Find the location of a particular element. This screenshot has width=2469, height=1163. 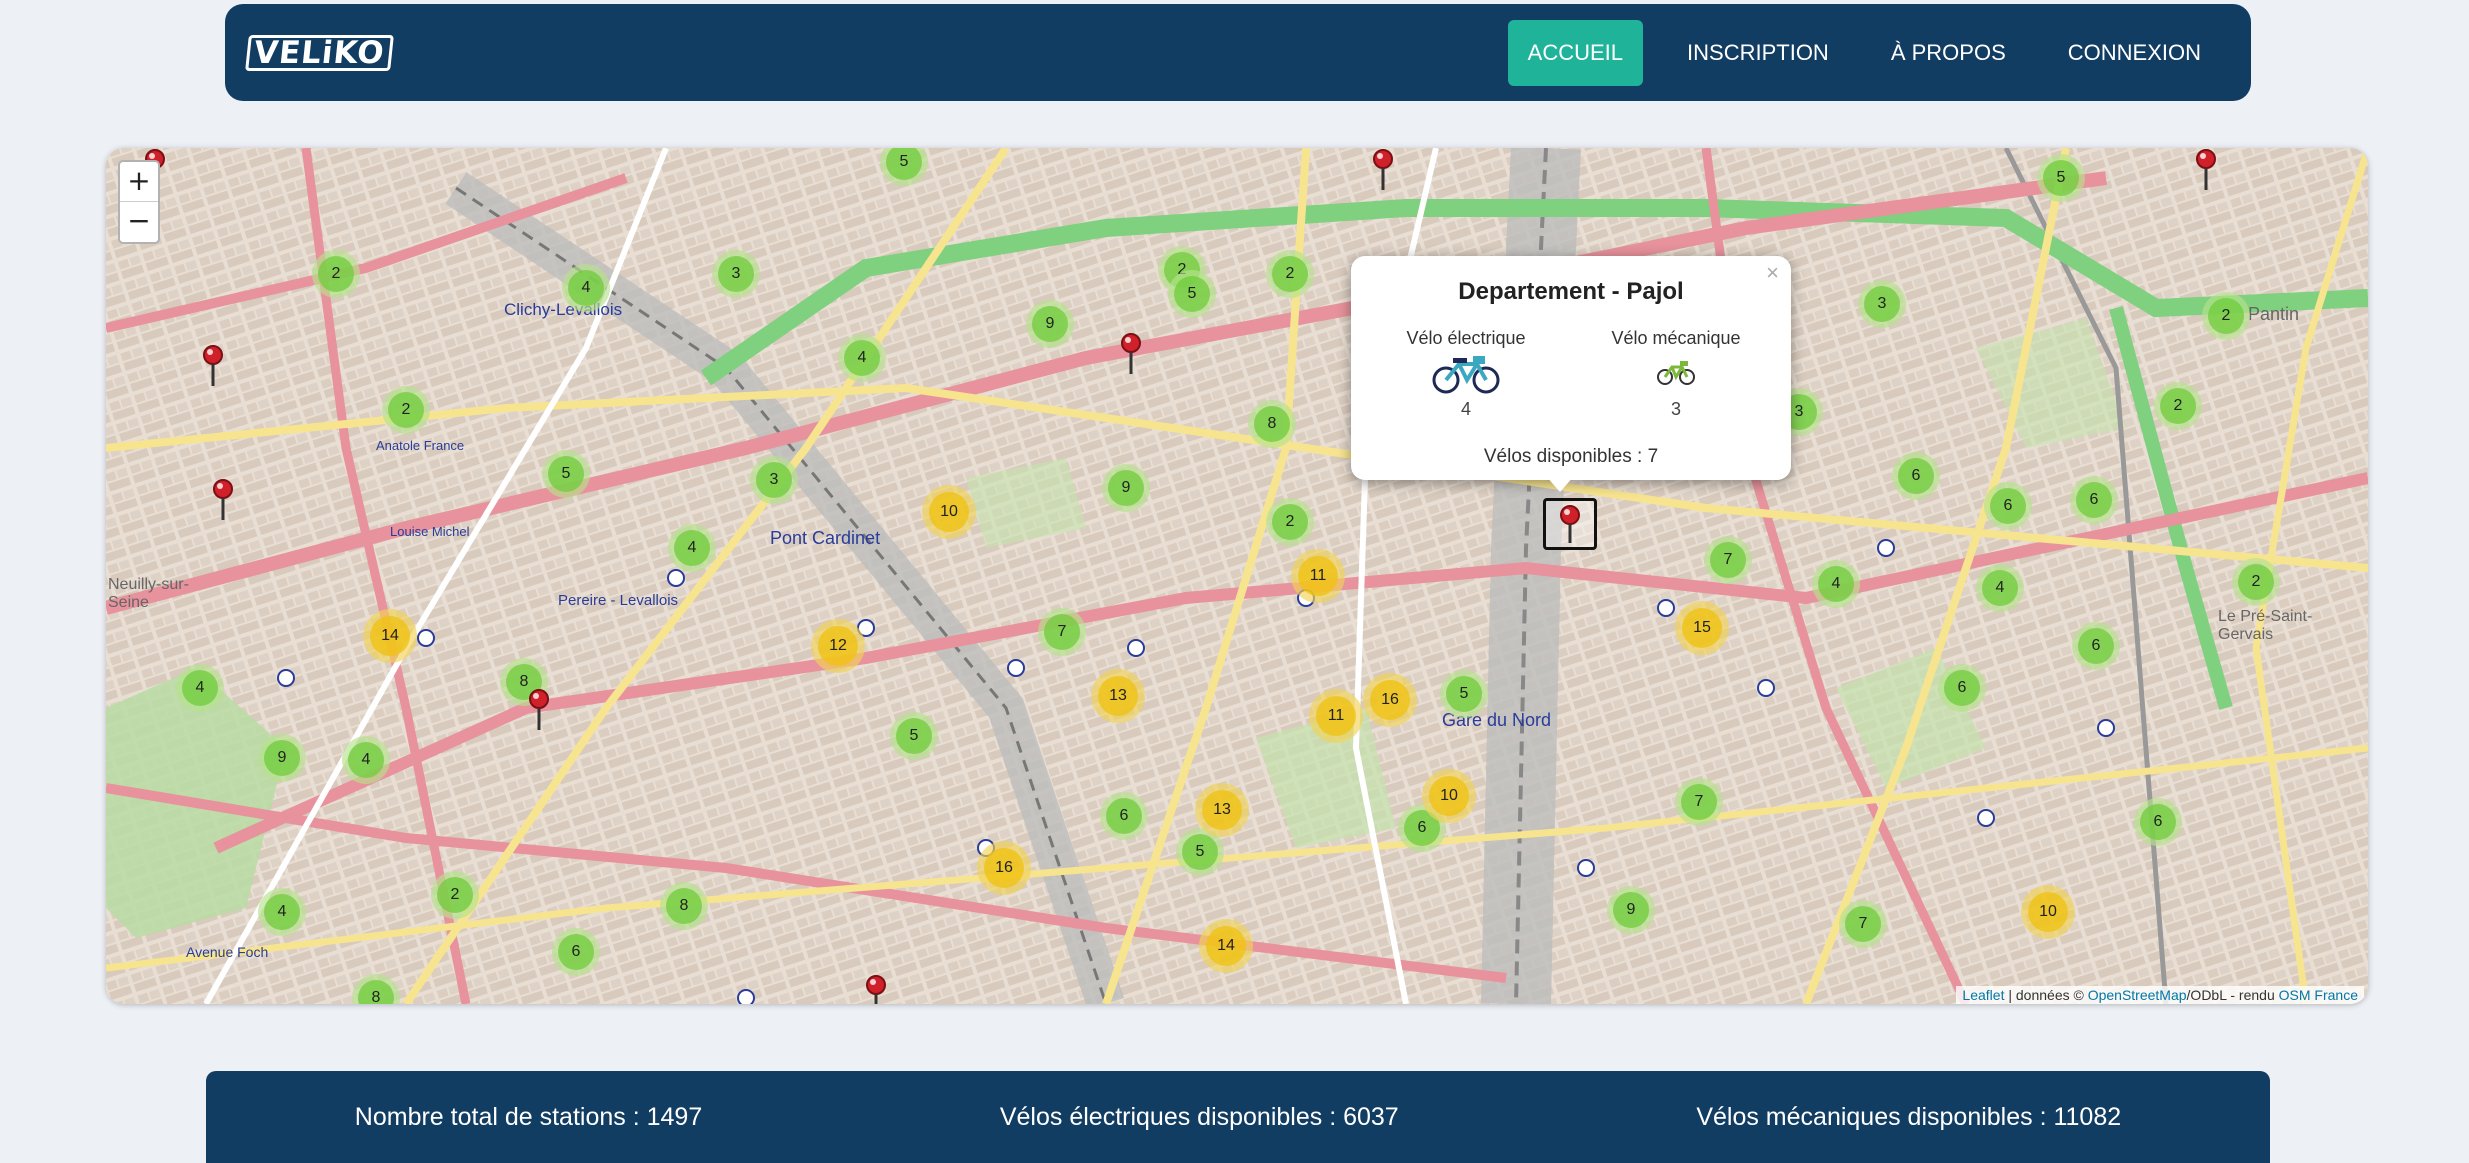

station-cluster: 15 is located at coordinates (1702, 628).